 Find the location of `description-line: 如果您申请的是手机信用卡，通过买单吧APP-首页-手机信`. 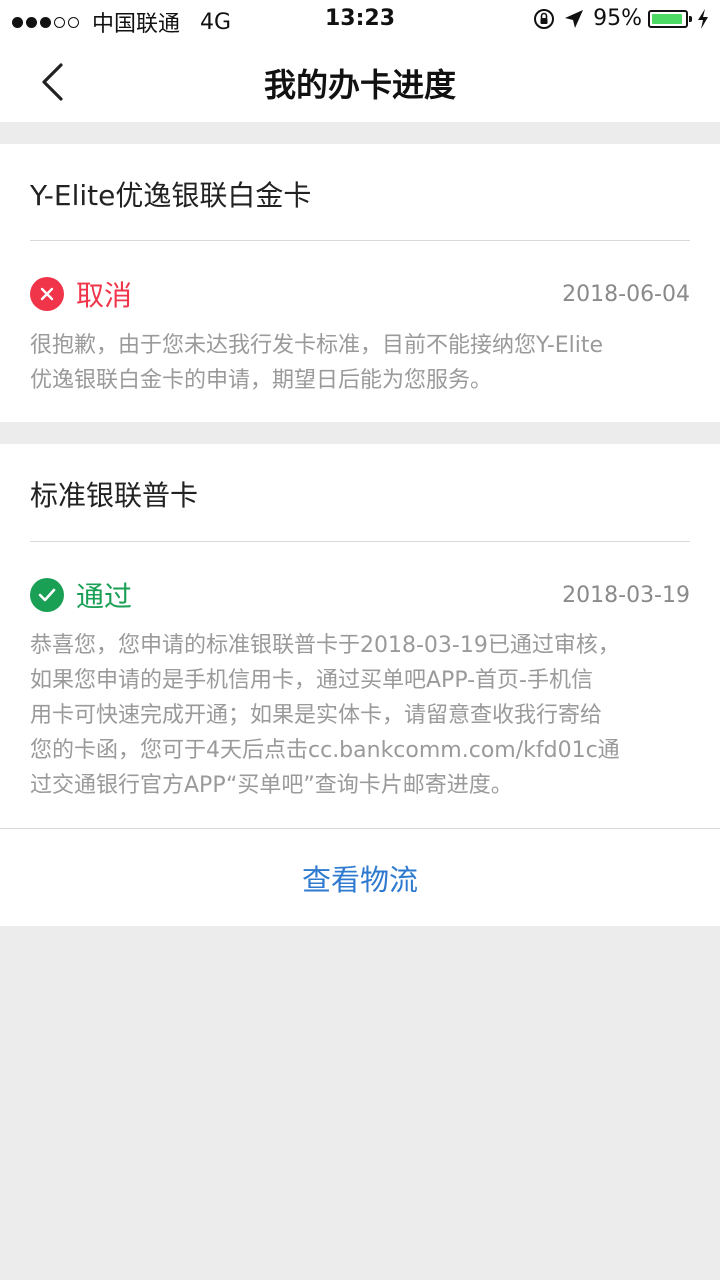

description-line: 如果您申请的是手机信用卡，通过买单吧APP-首页-手机信 is located at coordinates (311, 680).